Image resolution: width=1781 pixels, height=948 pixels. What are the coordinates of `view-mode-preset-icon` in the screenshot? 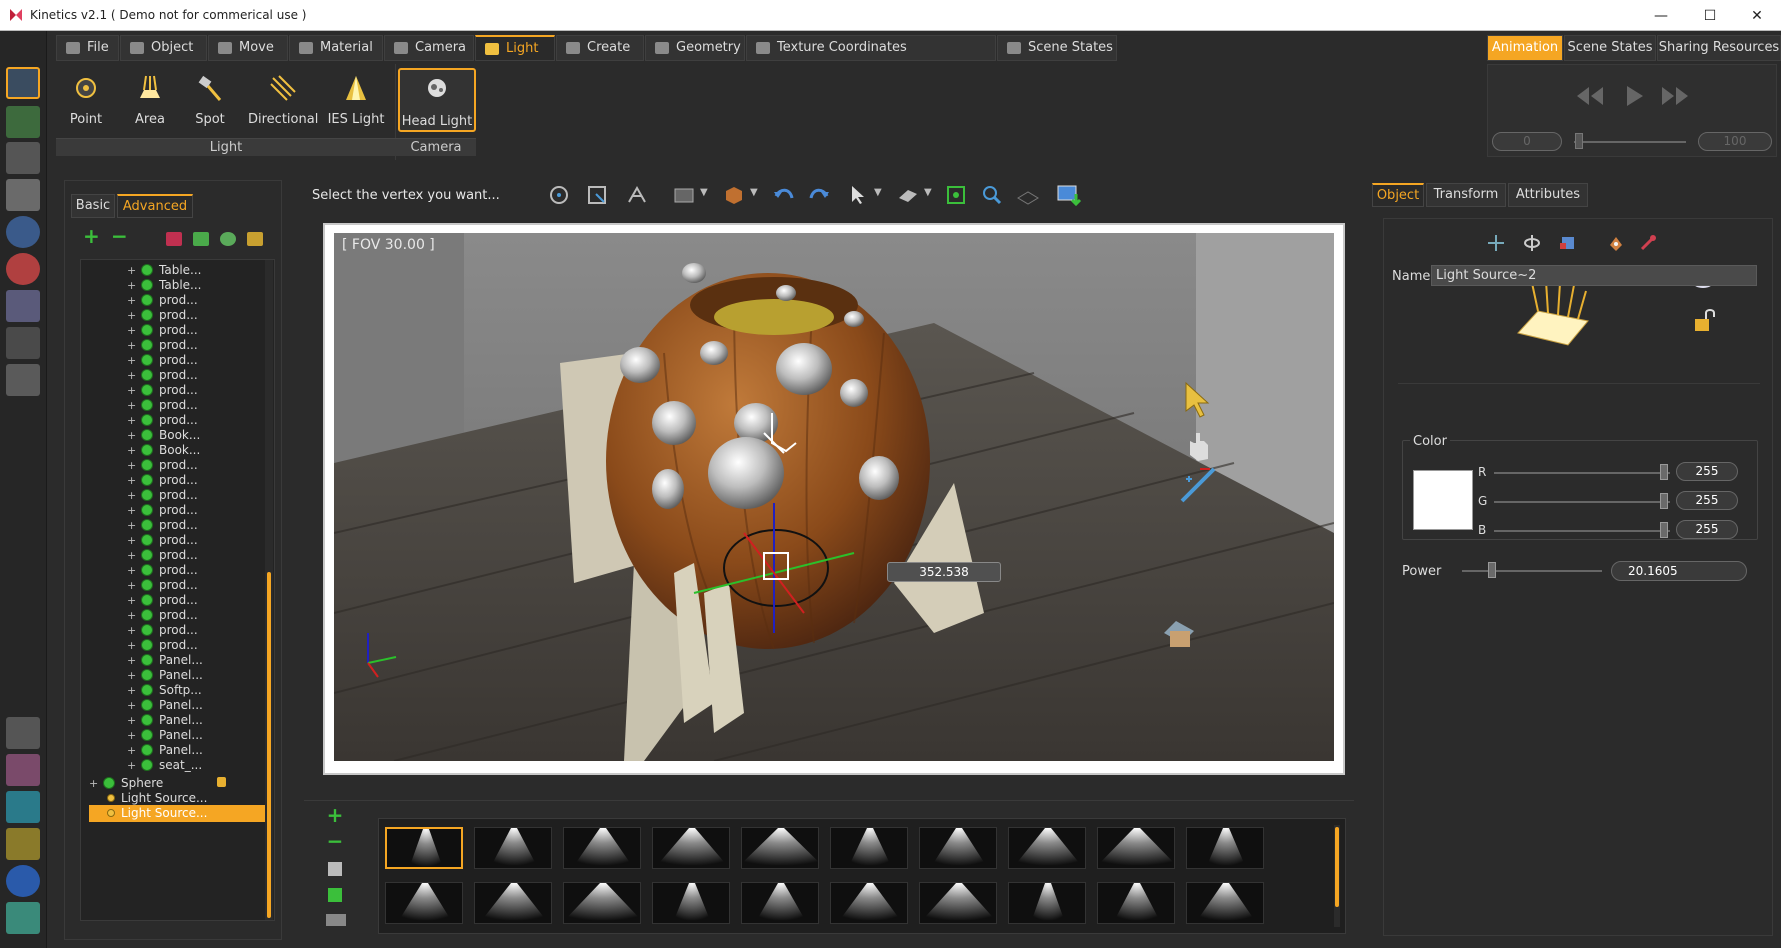 It's located at (336, 920).